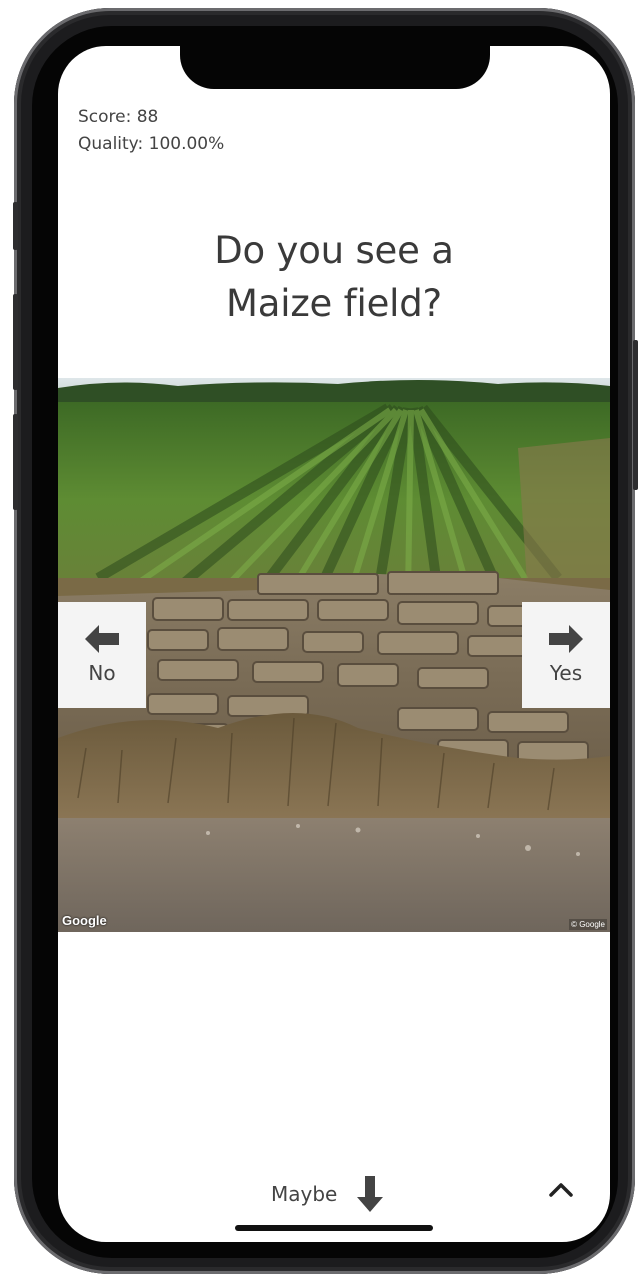 The image size is (641, 1280). I want to click on power-button, so click(635, 415).